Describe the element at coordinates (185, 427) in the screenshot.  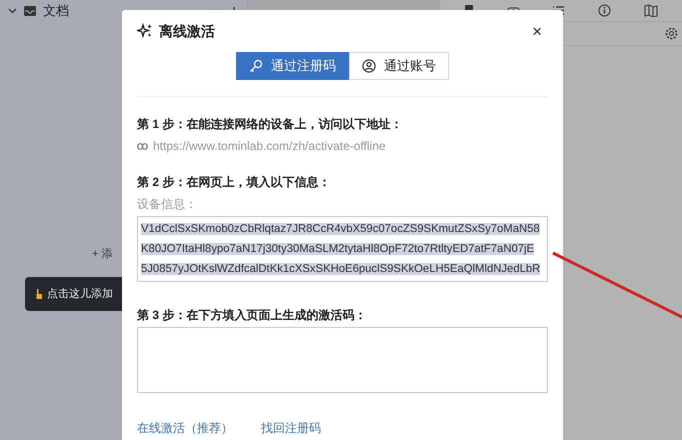
I see `link: 在线激活（推荐）` at that location.